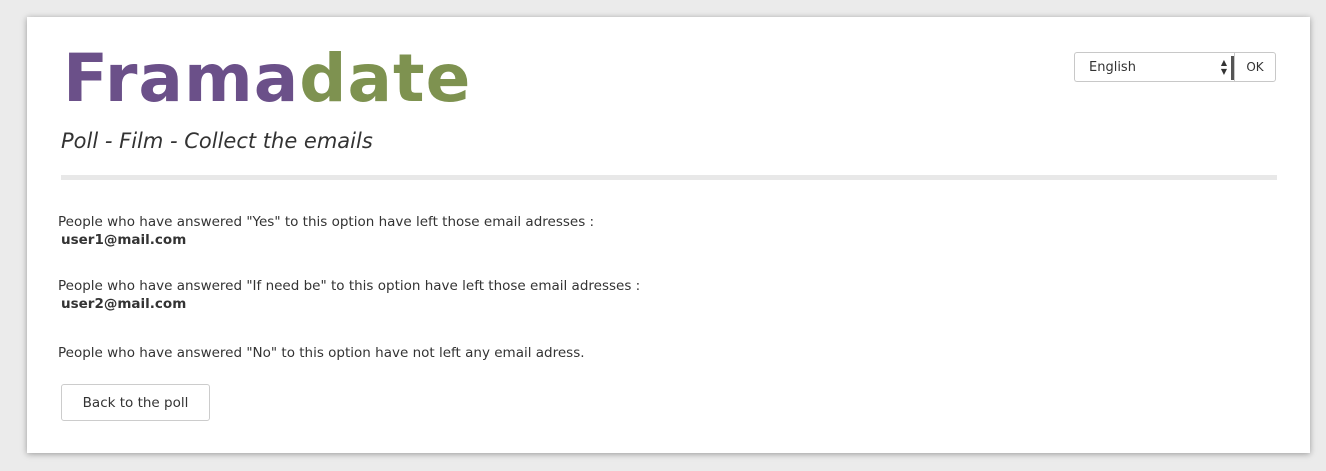 The image size is (1326, 471). I want to click on select-arrows-icon: ▲ ▼, so click(1224, 67).